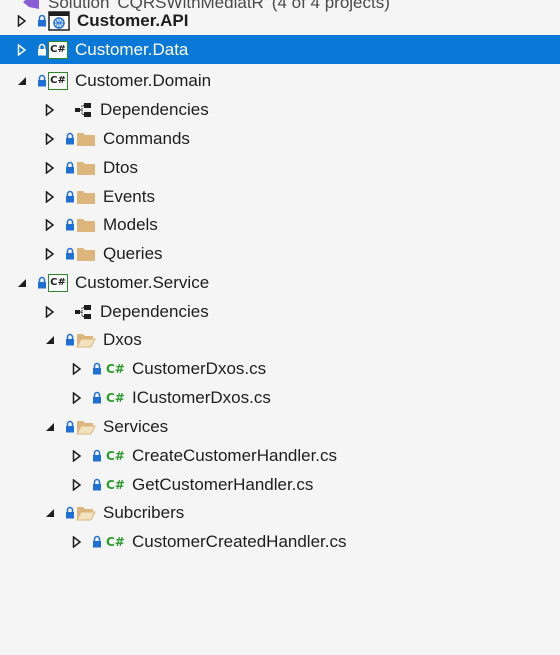 Image resolution: width=560 pixels, height=655 pixels. I want to click on tree-item-label: Dxos, so click(122, 339).